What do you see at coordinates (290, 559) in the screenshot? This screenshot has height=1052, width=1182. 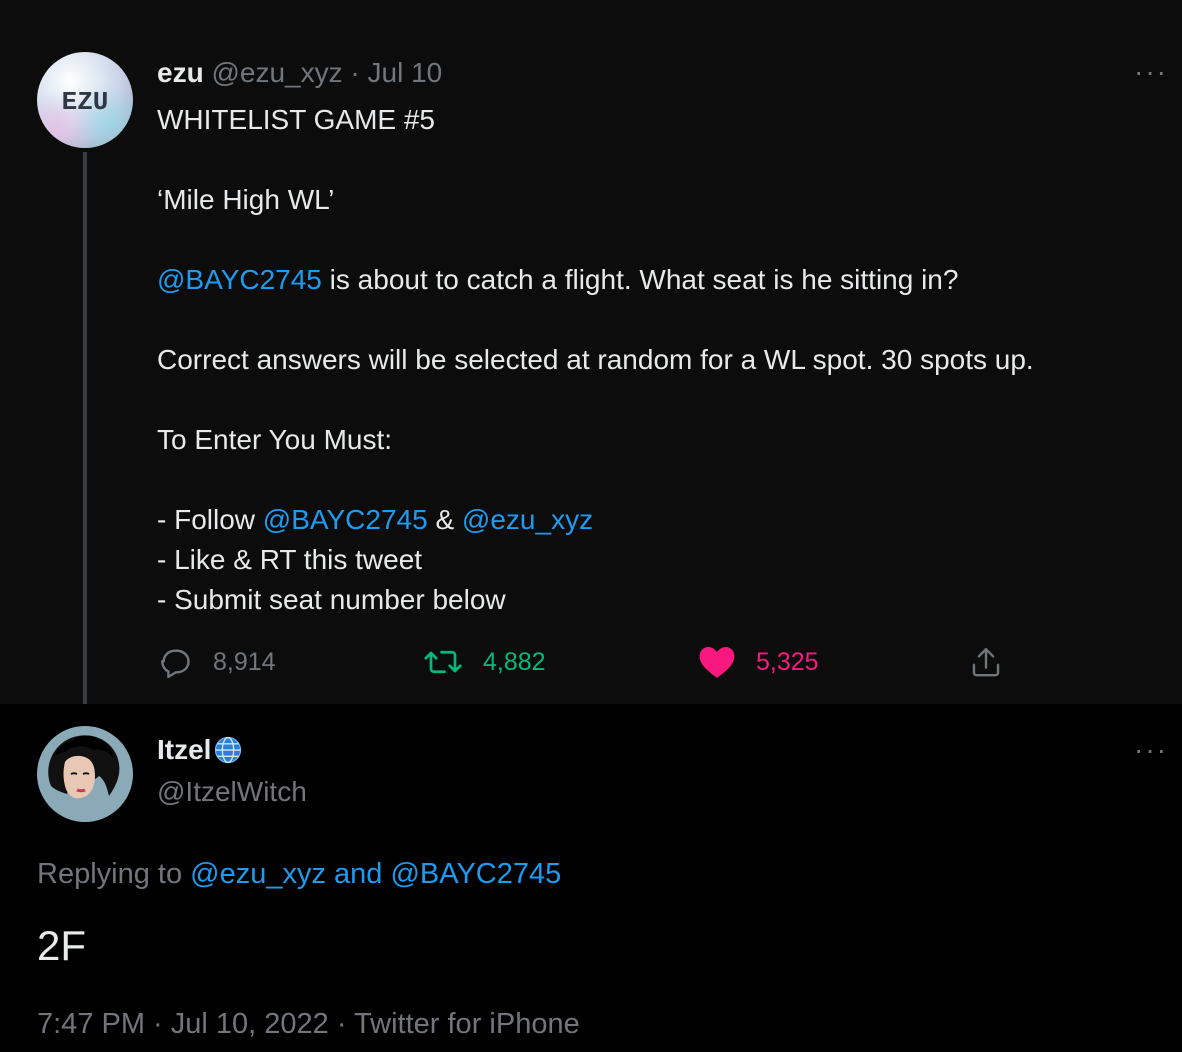 I see `tweet-line-like-rt: - Like & RT this tweet` at bounding box center [290, 559].